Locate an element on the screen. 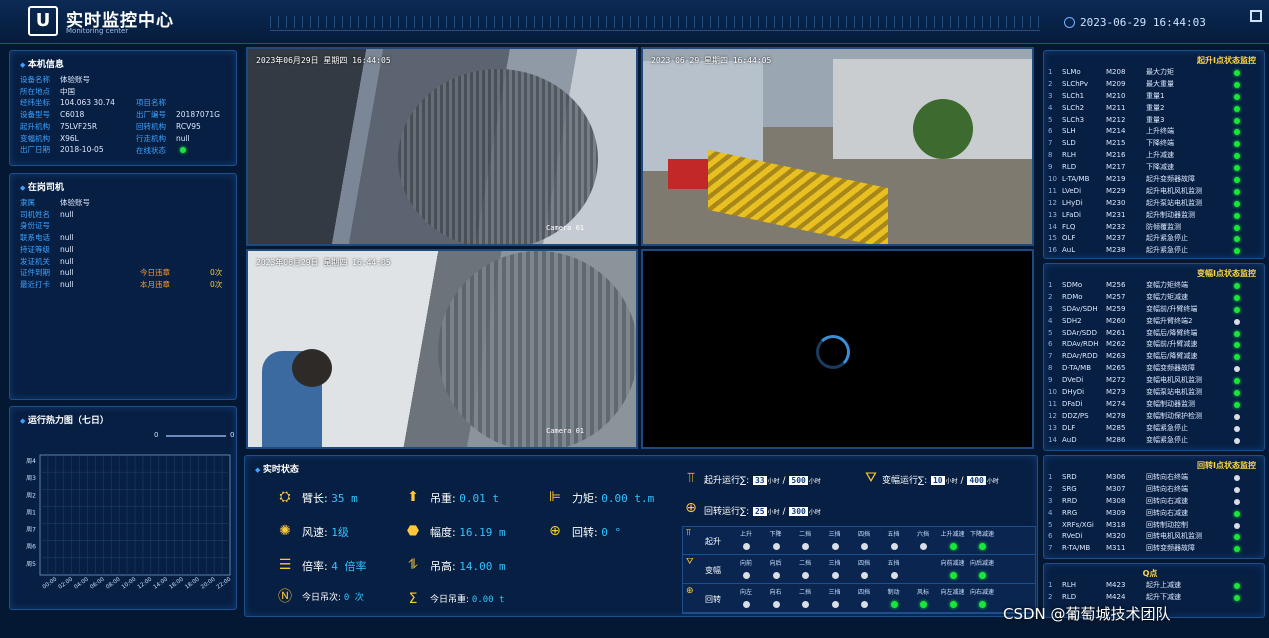 The height and width of the screenshot is (638, 1269). luff-monitor-title: 变幅Ⅰ点状态监控 is located at coordinates (1226, 273).